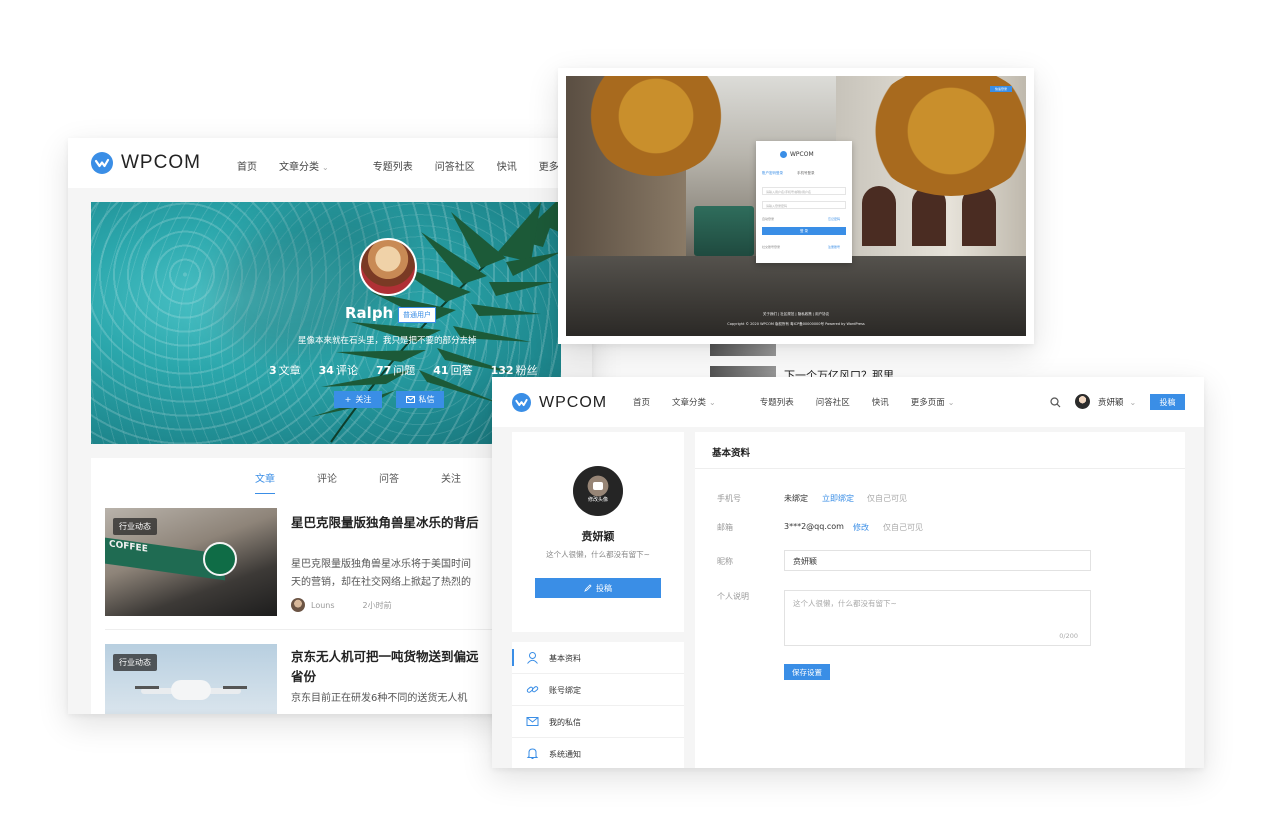  What do you see at coordinates (532, 721) in the screenshot?
I see `mail-icon` at bounding box center [532, 721].